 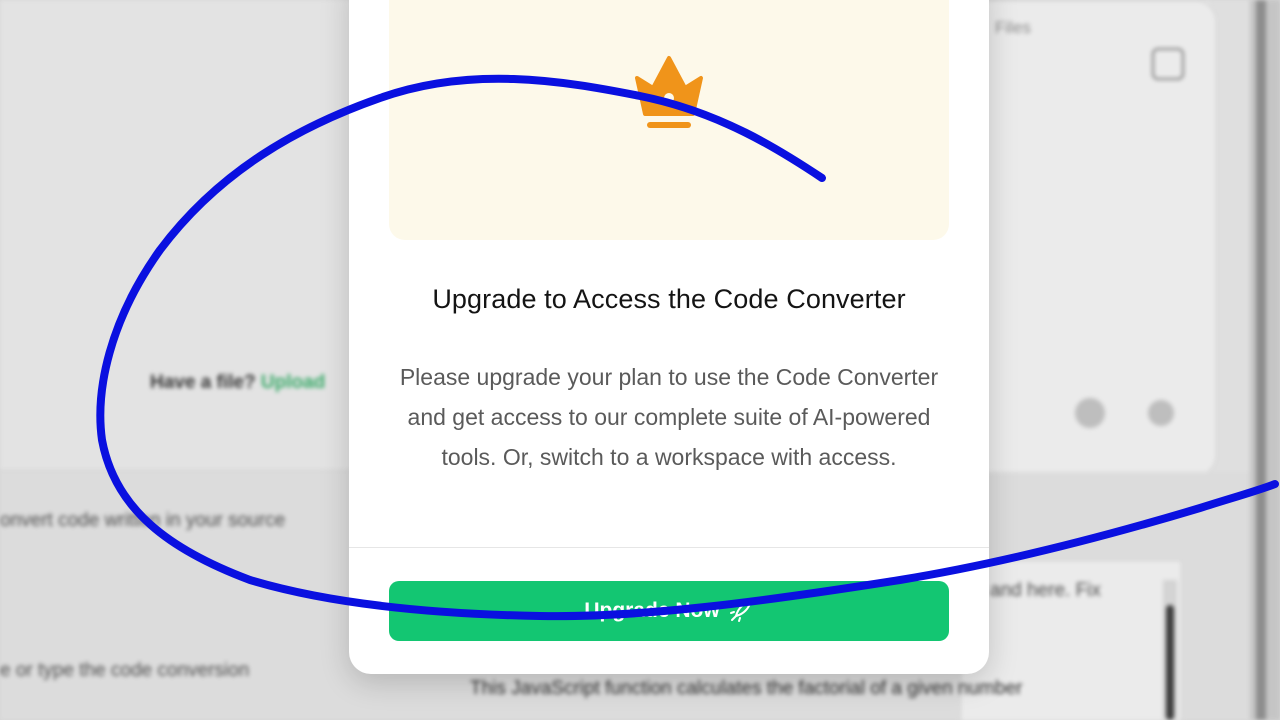 What do you see at coordinates (669, 92) in the screenshot?
I see `crown-icon` at bounding box center [669, 92].